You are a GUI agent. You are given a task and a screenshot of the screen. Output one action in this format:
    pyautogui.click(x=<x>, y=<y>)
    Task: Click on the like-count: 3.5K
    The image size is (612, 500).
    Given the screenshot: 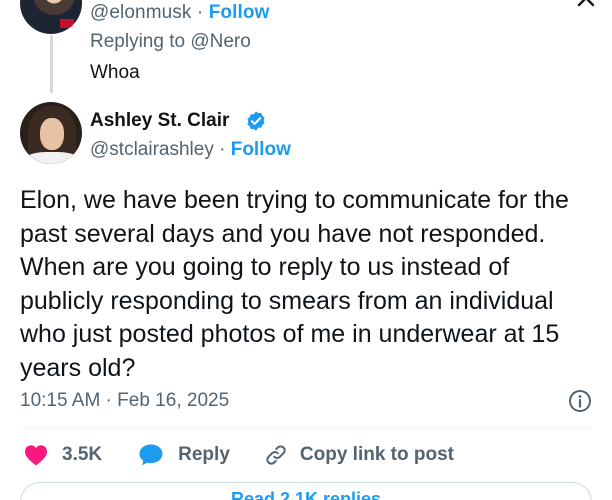 What is the action you would take?
    pyautogui.click(x=82, y=454)
    